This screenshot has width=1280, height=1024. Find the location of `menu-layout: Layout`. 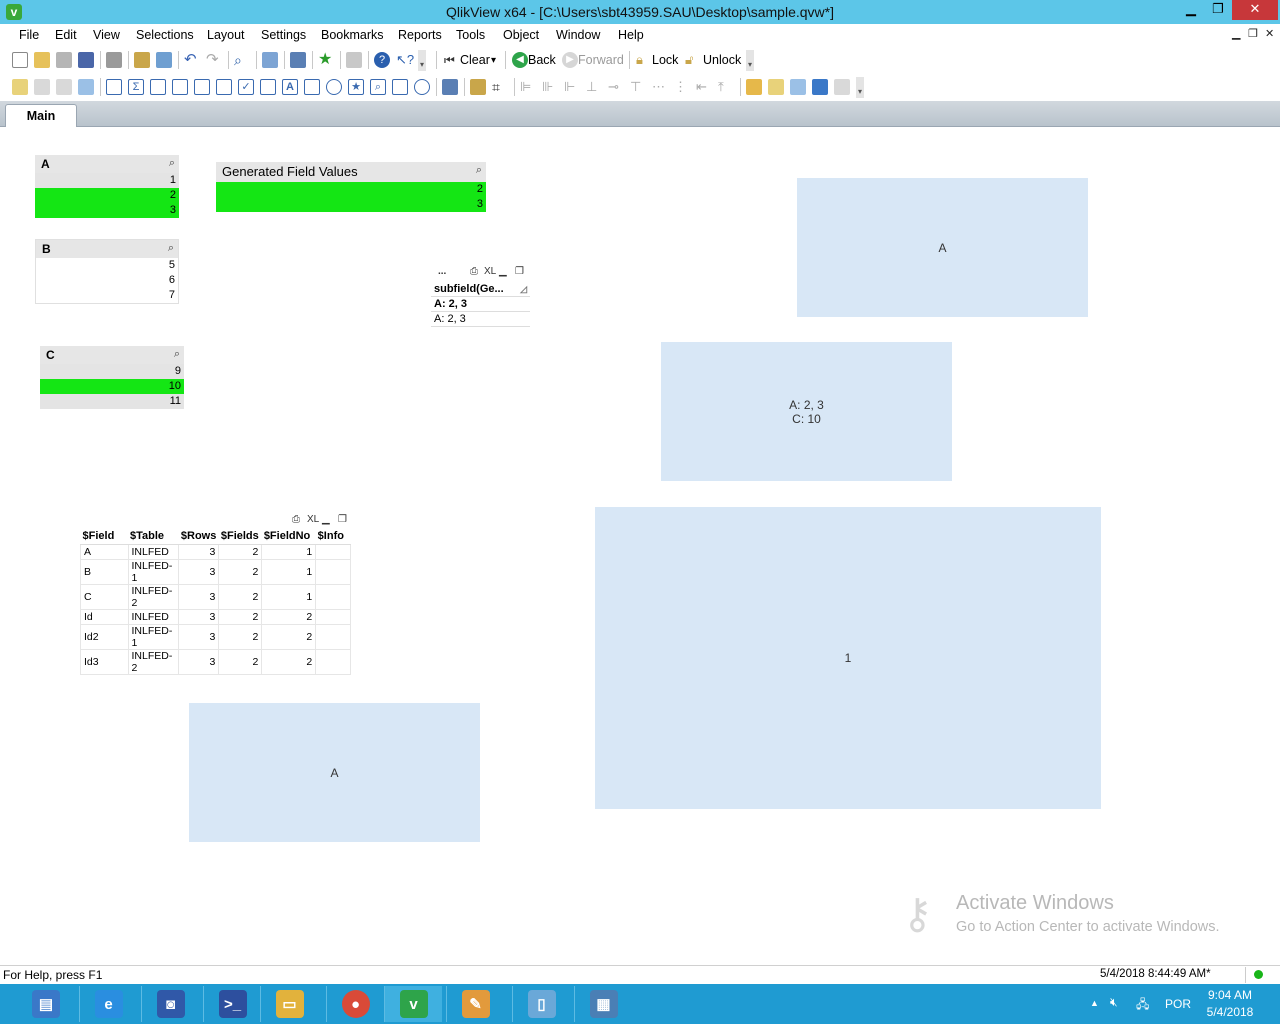

menu-layout: Layout is located at coordinates (226, 35).